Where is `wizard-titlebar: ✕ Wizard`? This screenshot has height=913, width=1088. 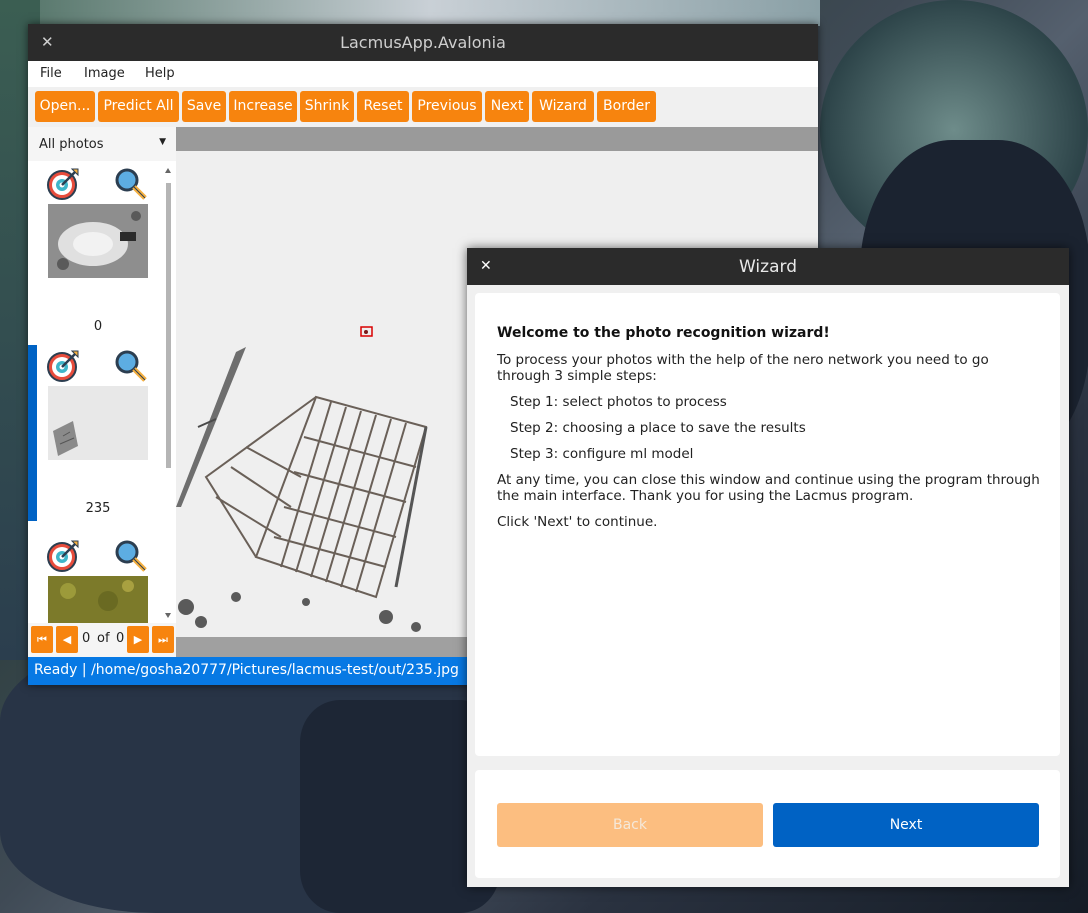 wizard-titlebar: ✕ Wizard is located at coordinates (768, 266).